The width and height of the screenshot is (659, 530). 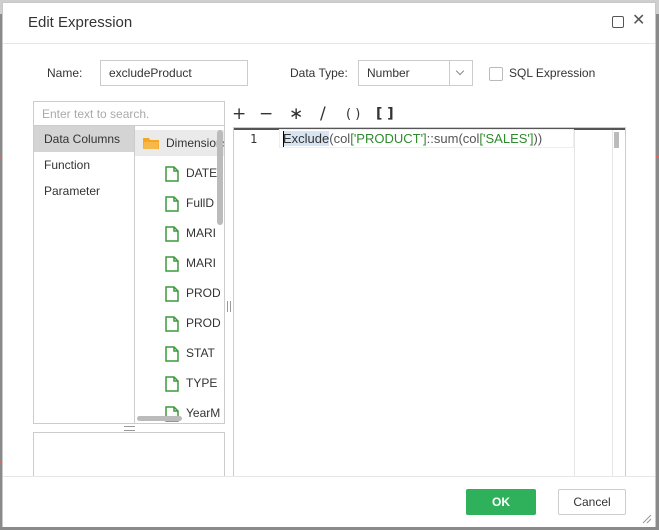 What do you see at coordinates (385, 114) in the screenshot?
I see `brackets-operator-button: [ ]` at bounding box center [385, 114].